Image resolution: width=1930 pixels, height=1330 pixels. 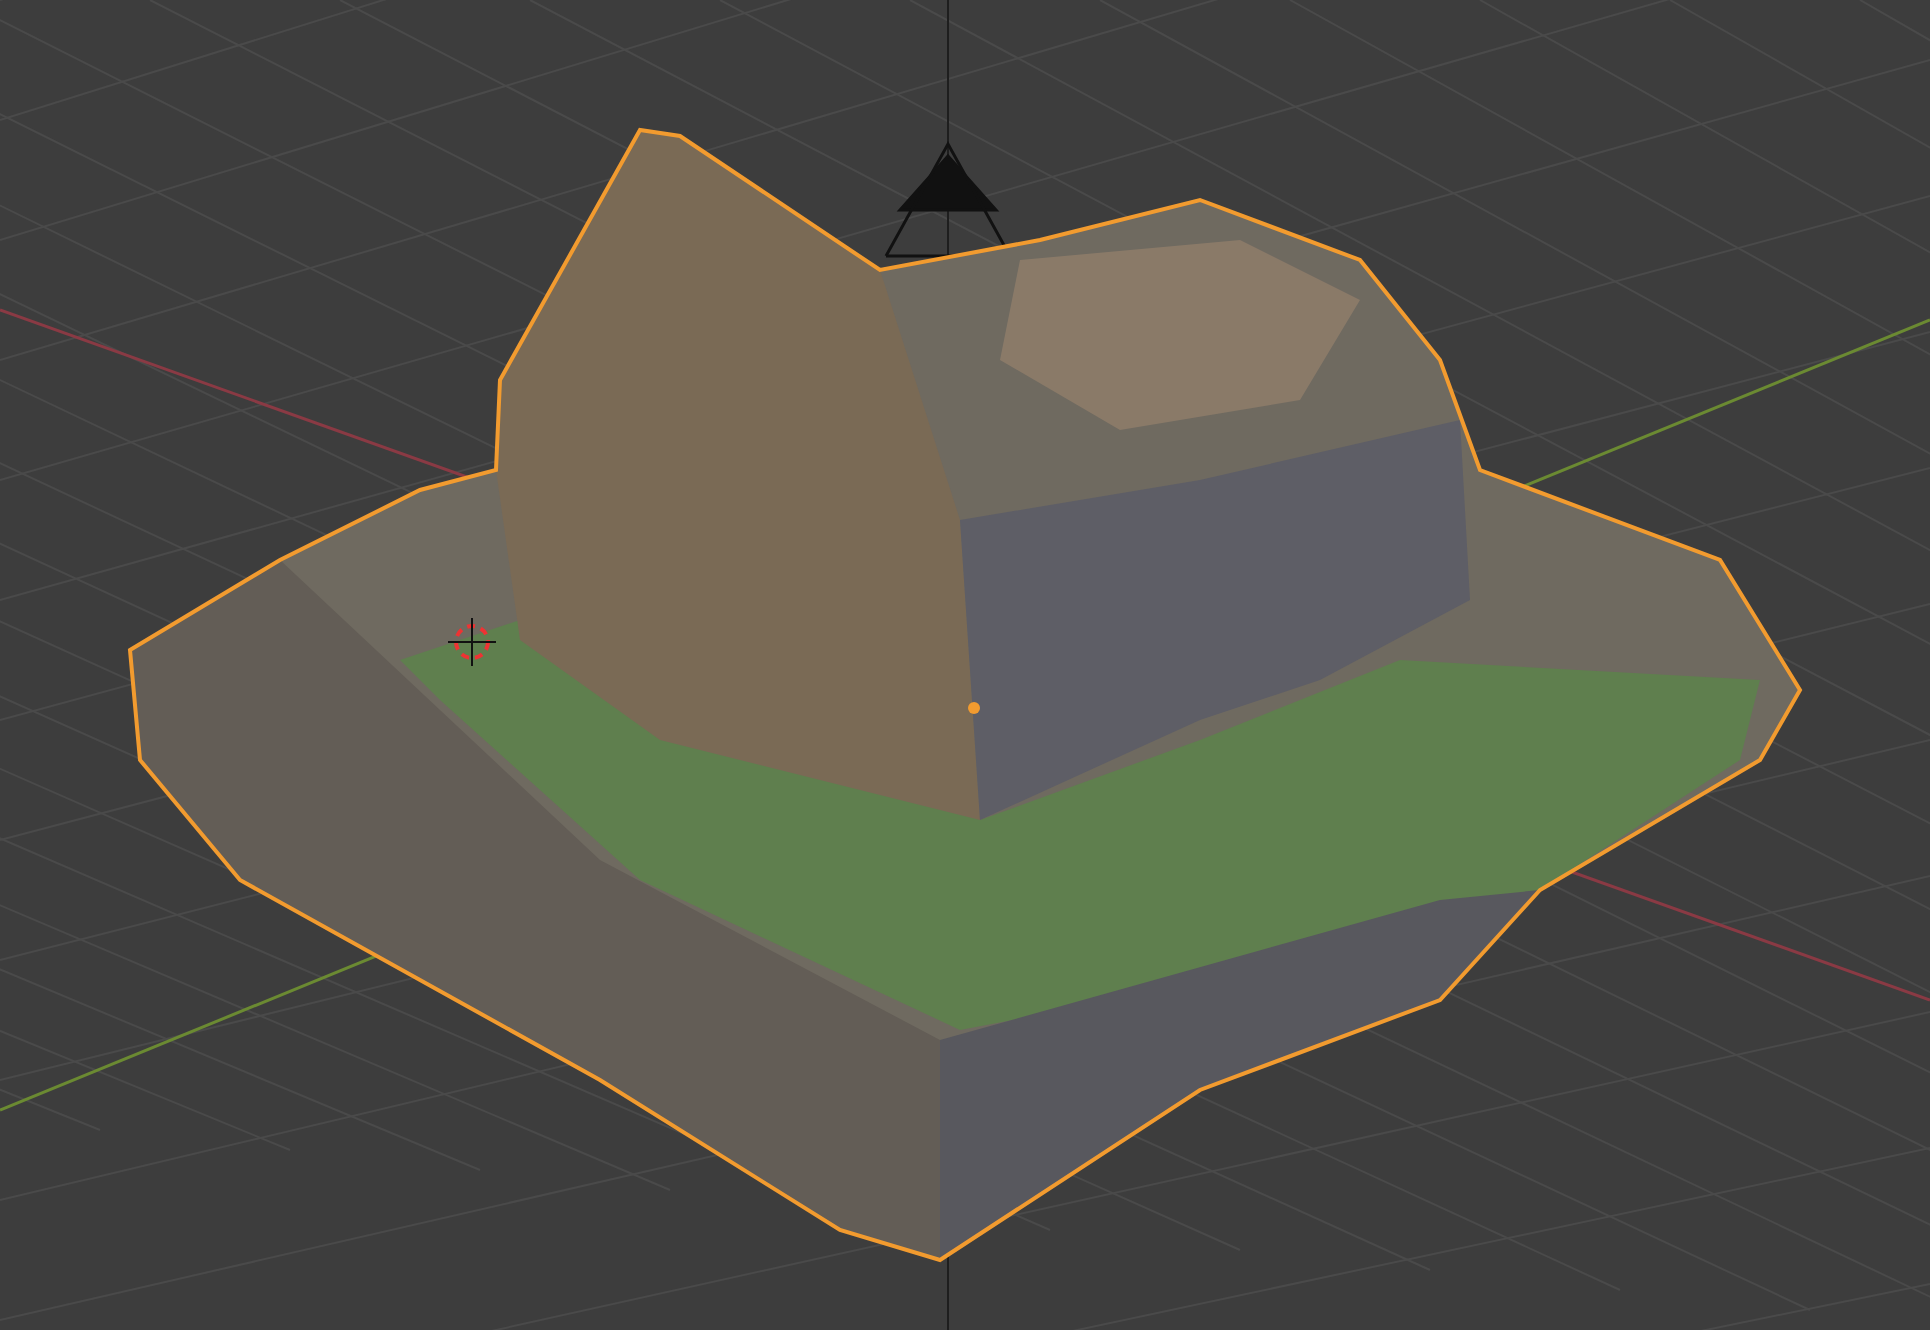 I want to click on 3d-cursor-icon, so click(x=472, y=642).